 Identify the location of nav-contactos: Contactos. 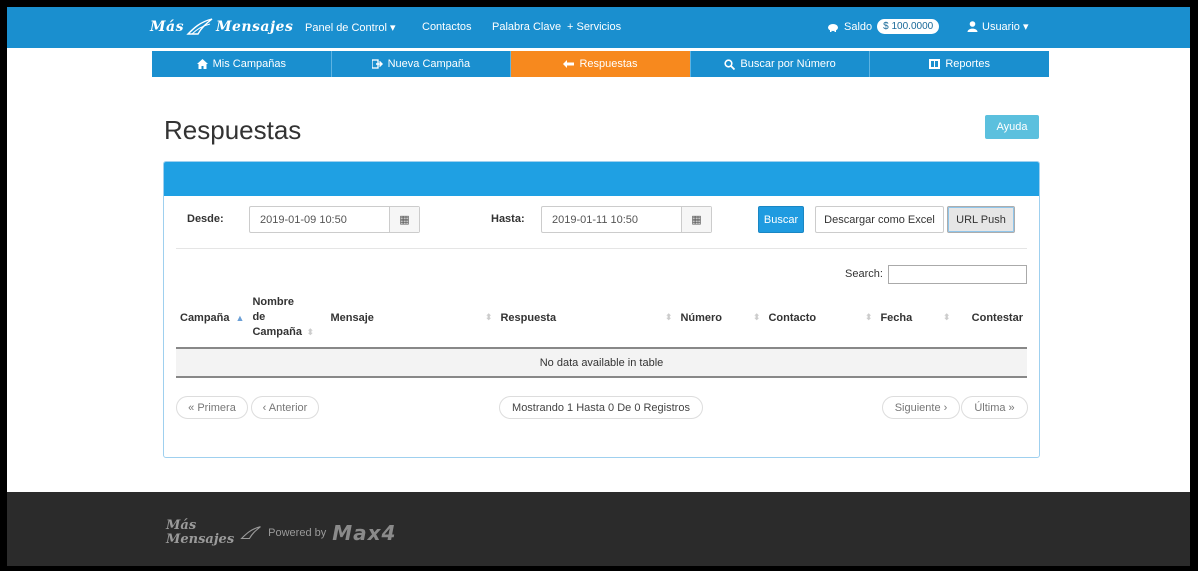
(447, 27).